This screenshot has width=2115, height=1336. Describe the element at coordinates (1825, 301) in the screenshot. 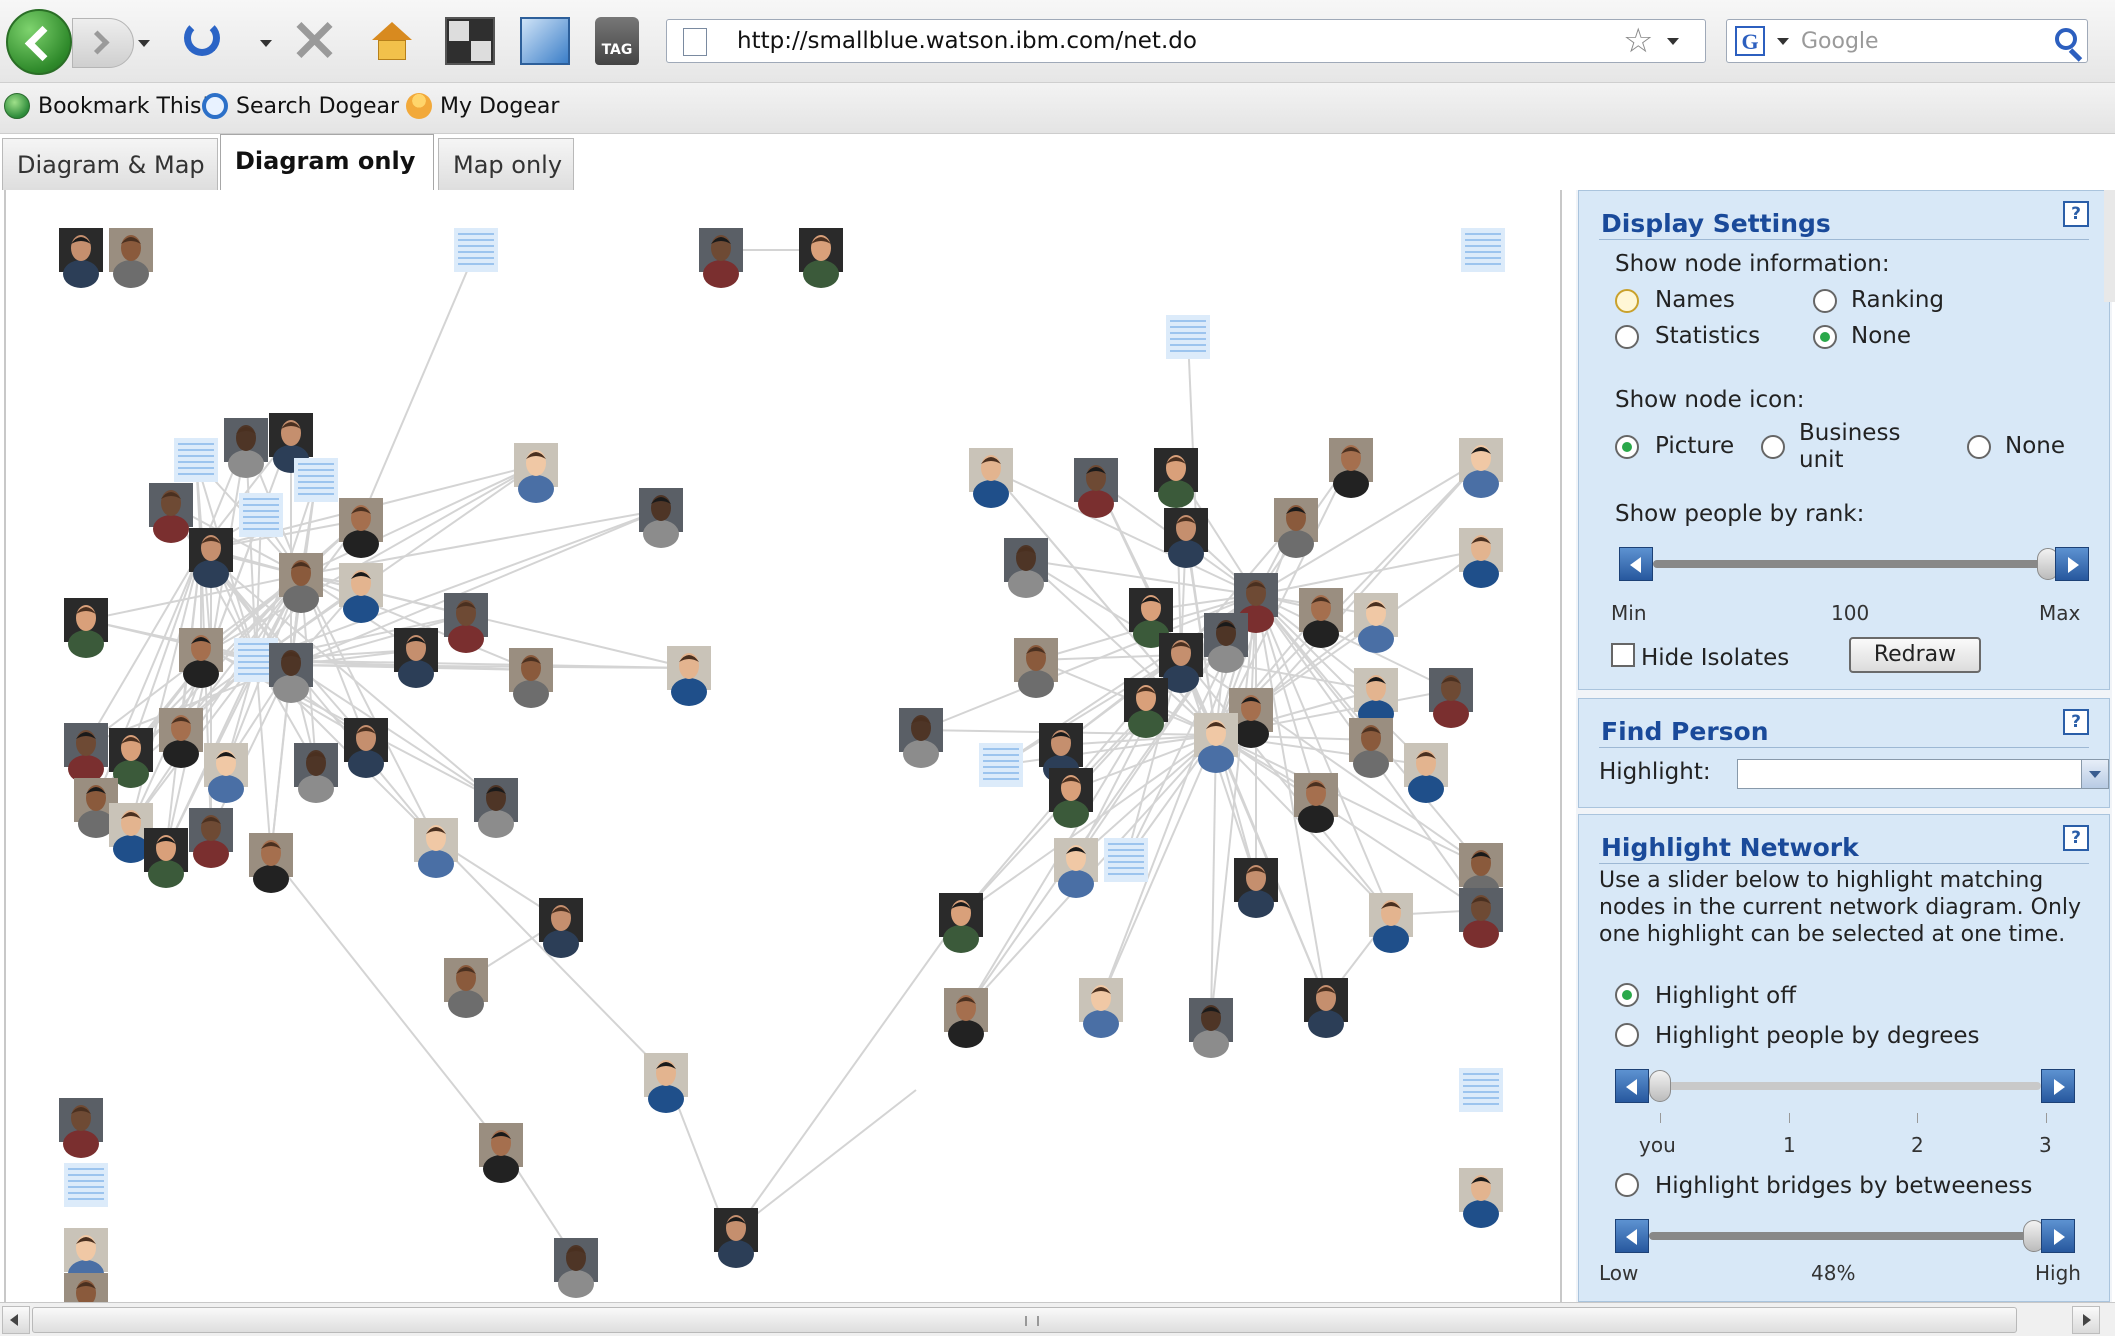

I see `radio-ranking` at that location.